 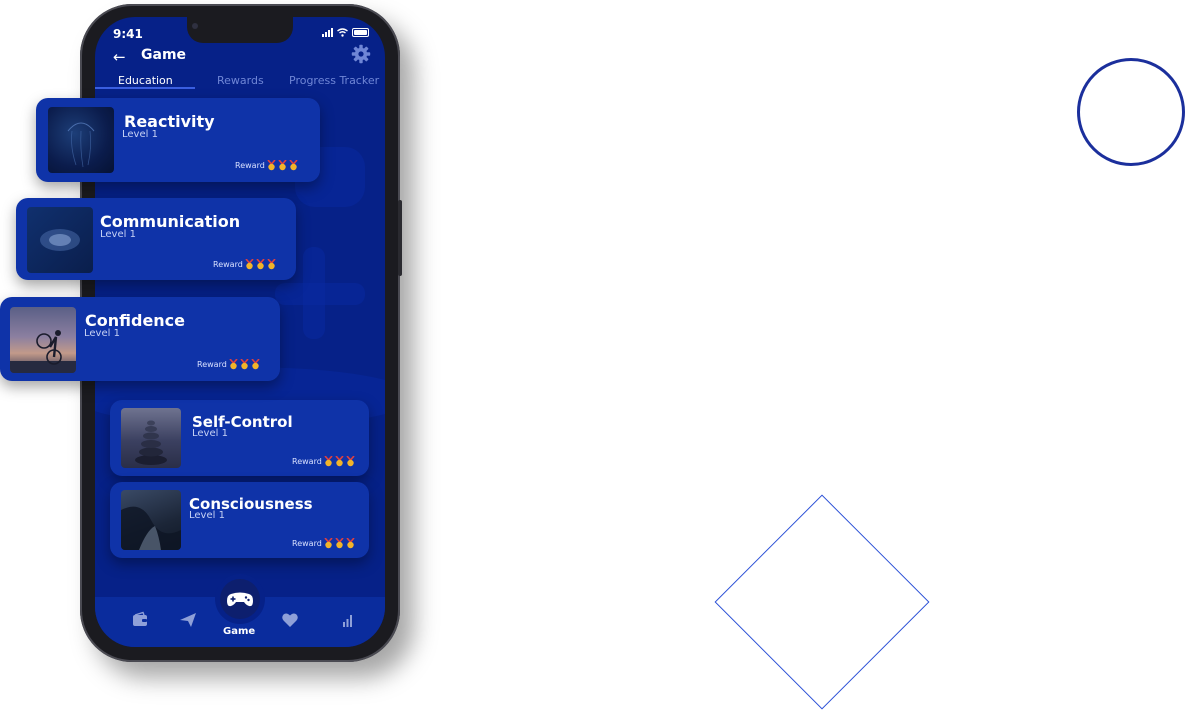 What do you see at coordinates (400, 238) in the screenshot?
I see `phone-side-button` at bounding box center [400, 238].